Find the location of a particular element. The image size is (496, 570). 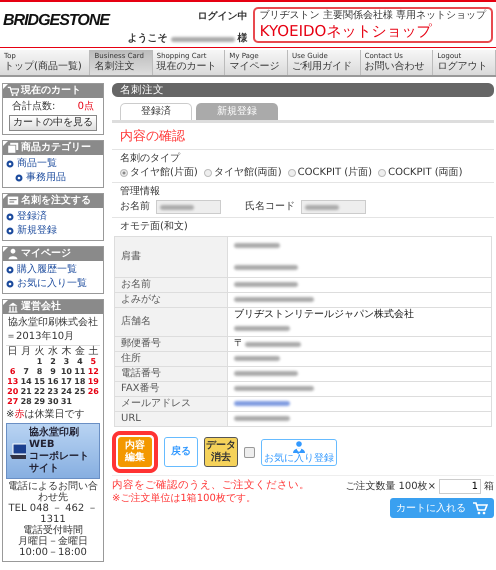

corporate-site-banner: 協永堂印刷 WEB コーポレートサイト is located at coordinates (53, 451).